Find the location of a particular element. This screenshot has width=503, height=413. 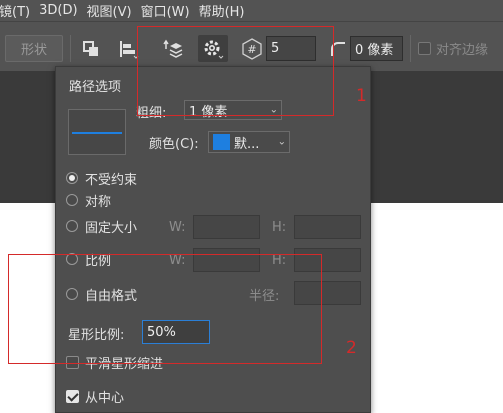

stroke-preview is located at coordinates (97, 132).